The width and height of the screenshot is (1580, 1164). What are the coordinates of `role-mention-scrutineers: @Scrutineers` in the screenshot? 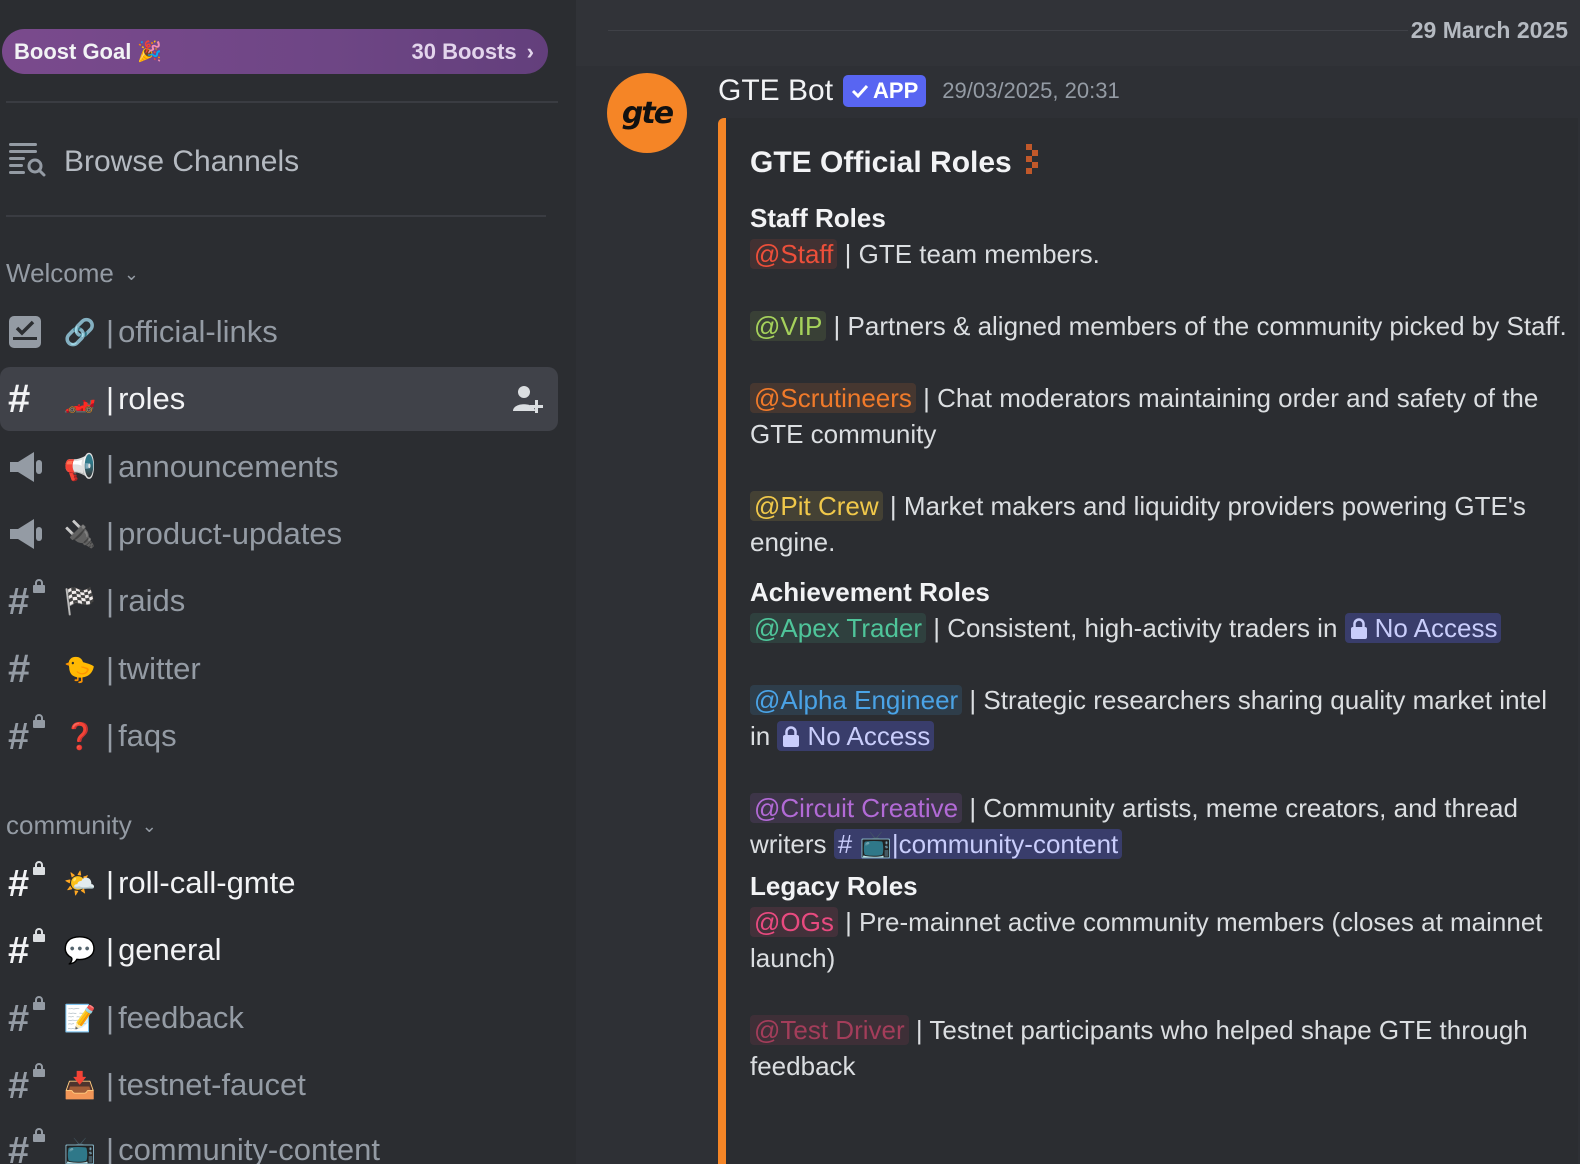 It's located at (833, 398).